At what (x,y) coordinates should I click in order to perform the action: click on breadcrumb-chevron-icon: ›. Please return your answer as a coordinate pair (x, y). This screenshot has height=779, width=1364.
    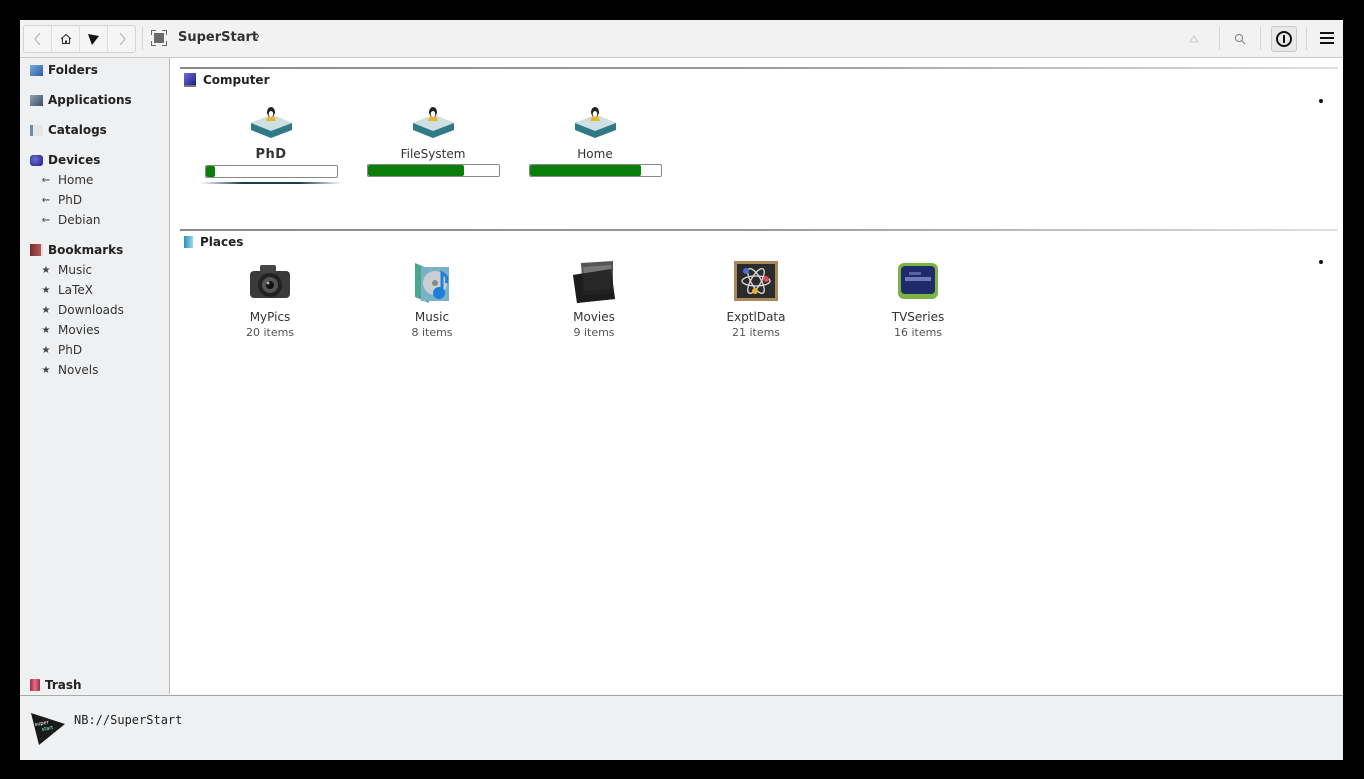
    Looking at the image, I should click on (257, 36).